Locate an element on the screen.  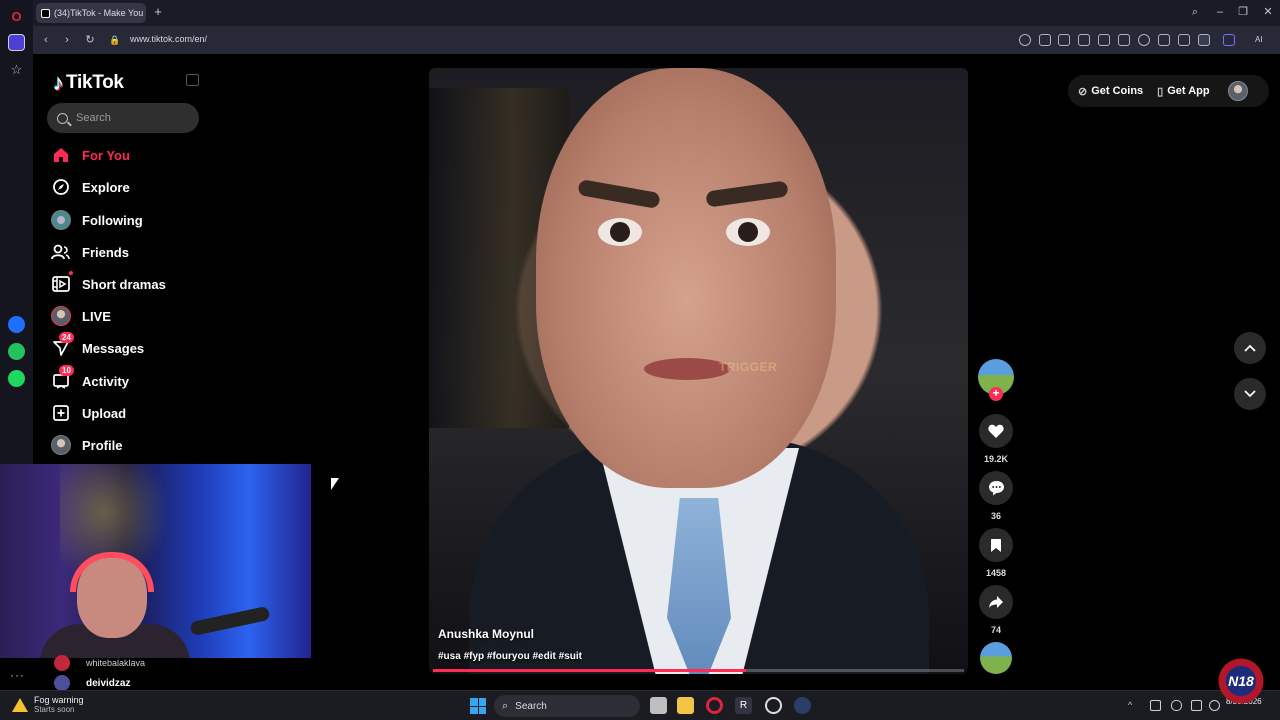
search-box is located at coordinates (123, 118).